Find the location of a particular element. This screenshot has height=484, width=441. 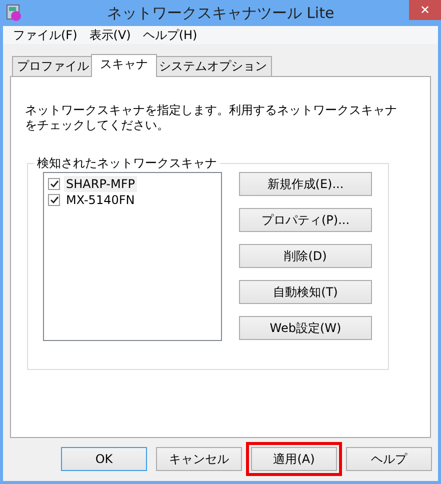

action-button: Web設定(W) is located at coordinates (305, 328).